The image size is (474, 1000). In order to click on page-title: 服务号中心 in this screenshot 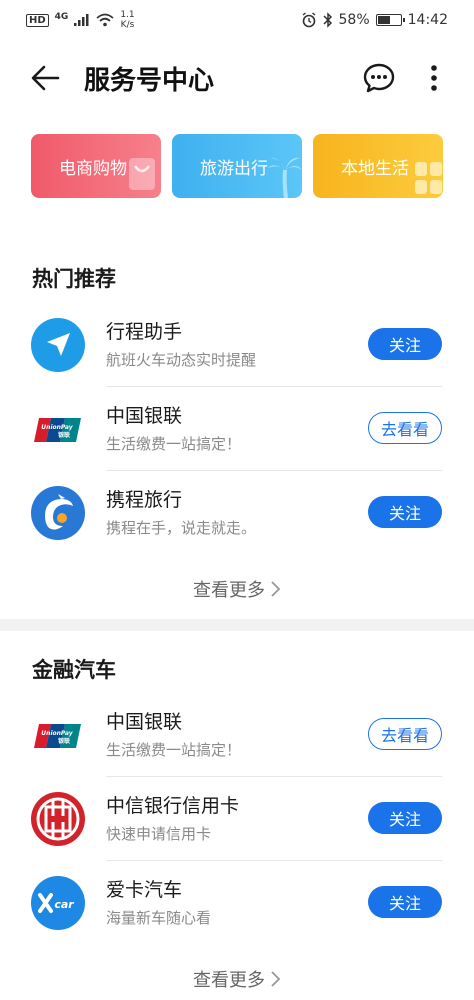, I will do `click(149, 81)`.